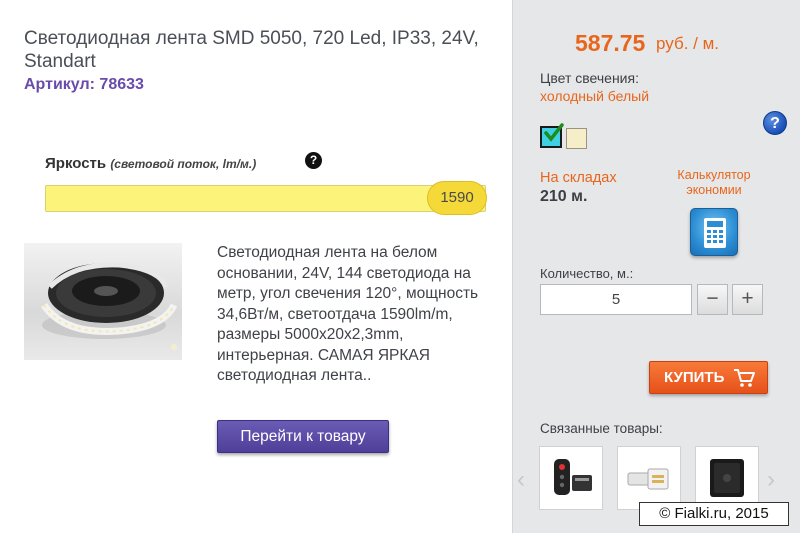 The image size is (800, 533). What do you see at coordinates (744, 378) in the screenshot?
I see `cart-icon` at bounding box center [744, 378].